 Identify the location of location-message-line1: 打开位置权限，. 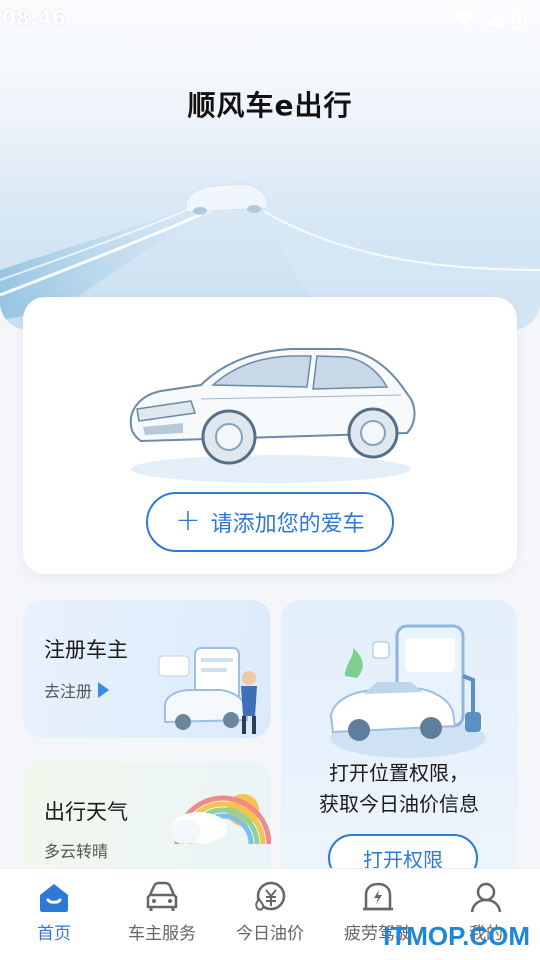
(399, 773).